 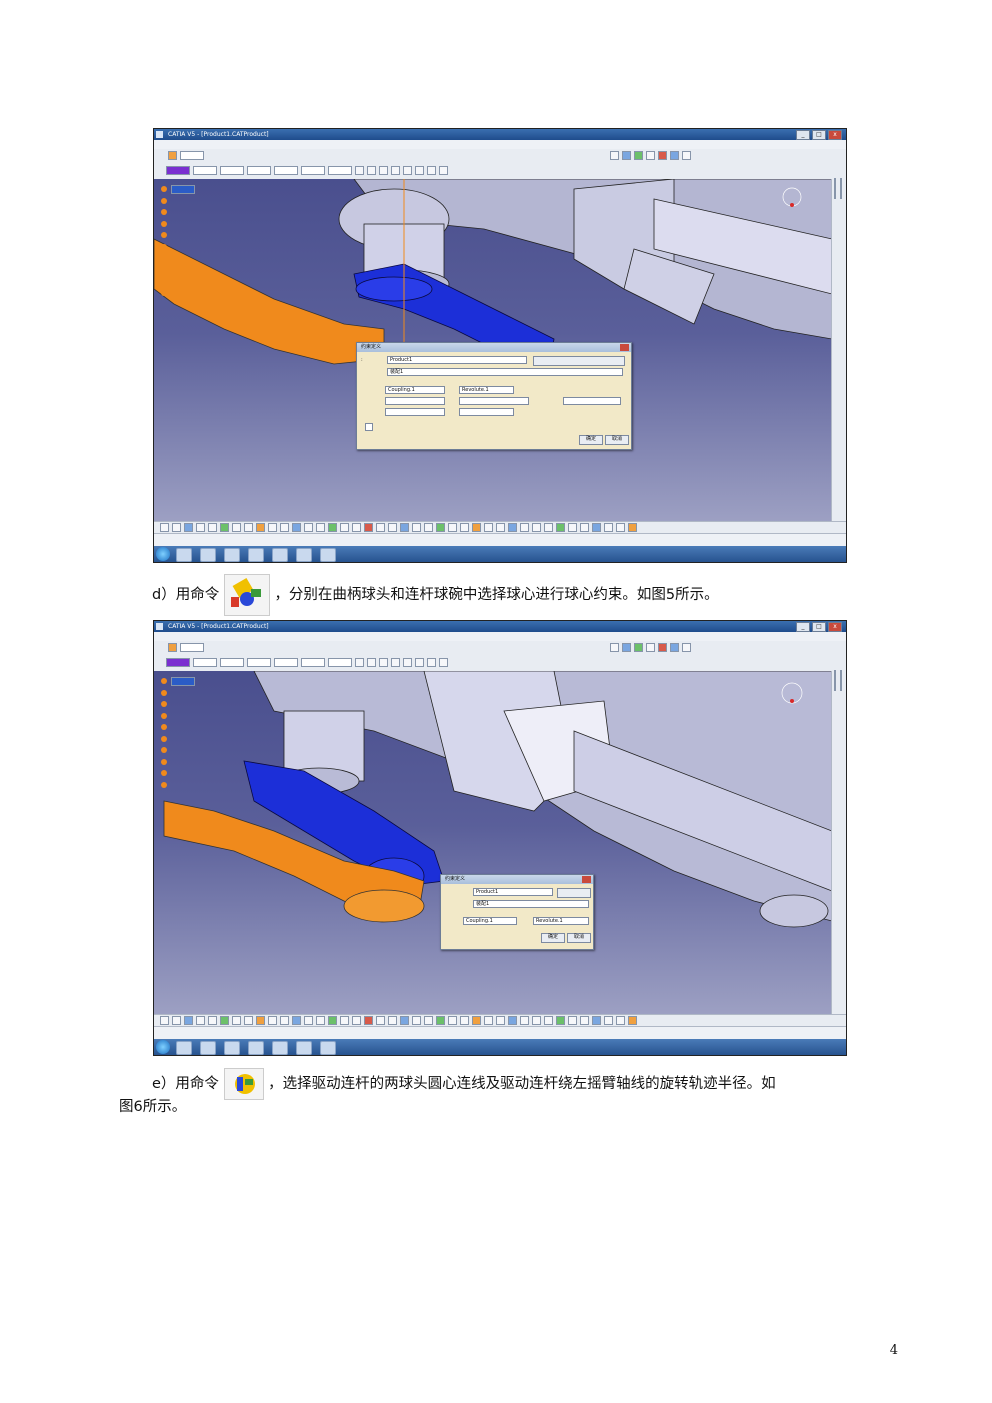 What do you see at coordinates (574, 893) in the screenshot?
I see `new-mechanism-button` at bounding box center [574, 893].